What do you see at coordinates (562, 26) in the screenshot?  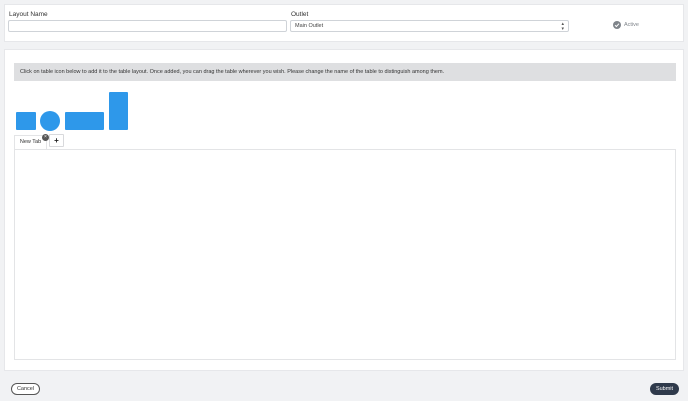 I see `up-down-arrows-icon: ▴ ▾` at bounding box center [562, 26].